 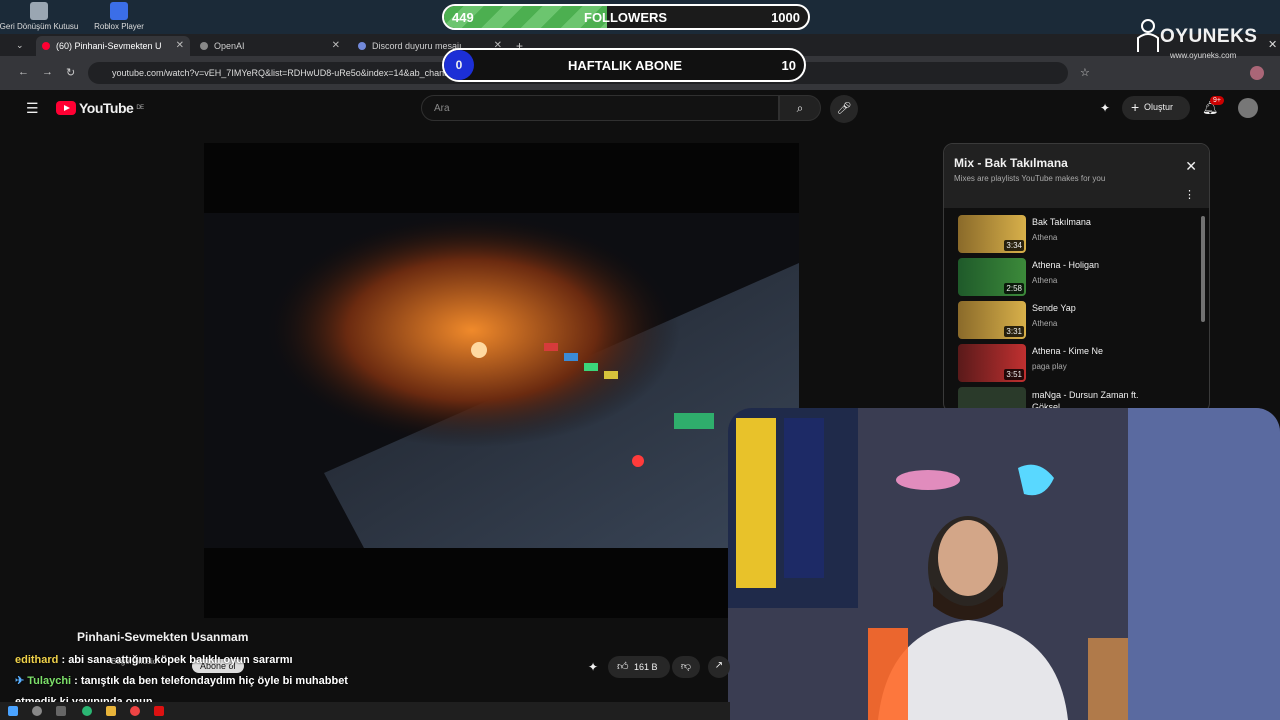 What do you see at coordinates (1014, 245) in the screenshot?
I see `duration-badge: 3:34` at bounding box center [1014, 245].